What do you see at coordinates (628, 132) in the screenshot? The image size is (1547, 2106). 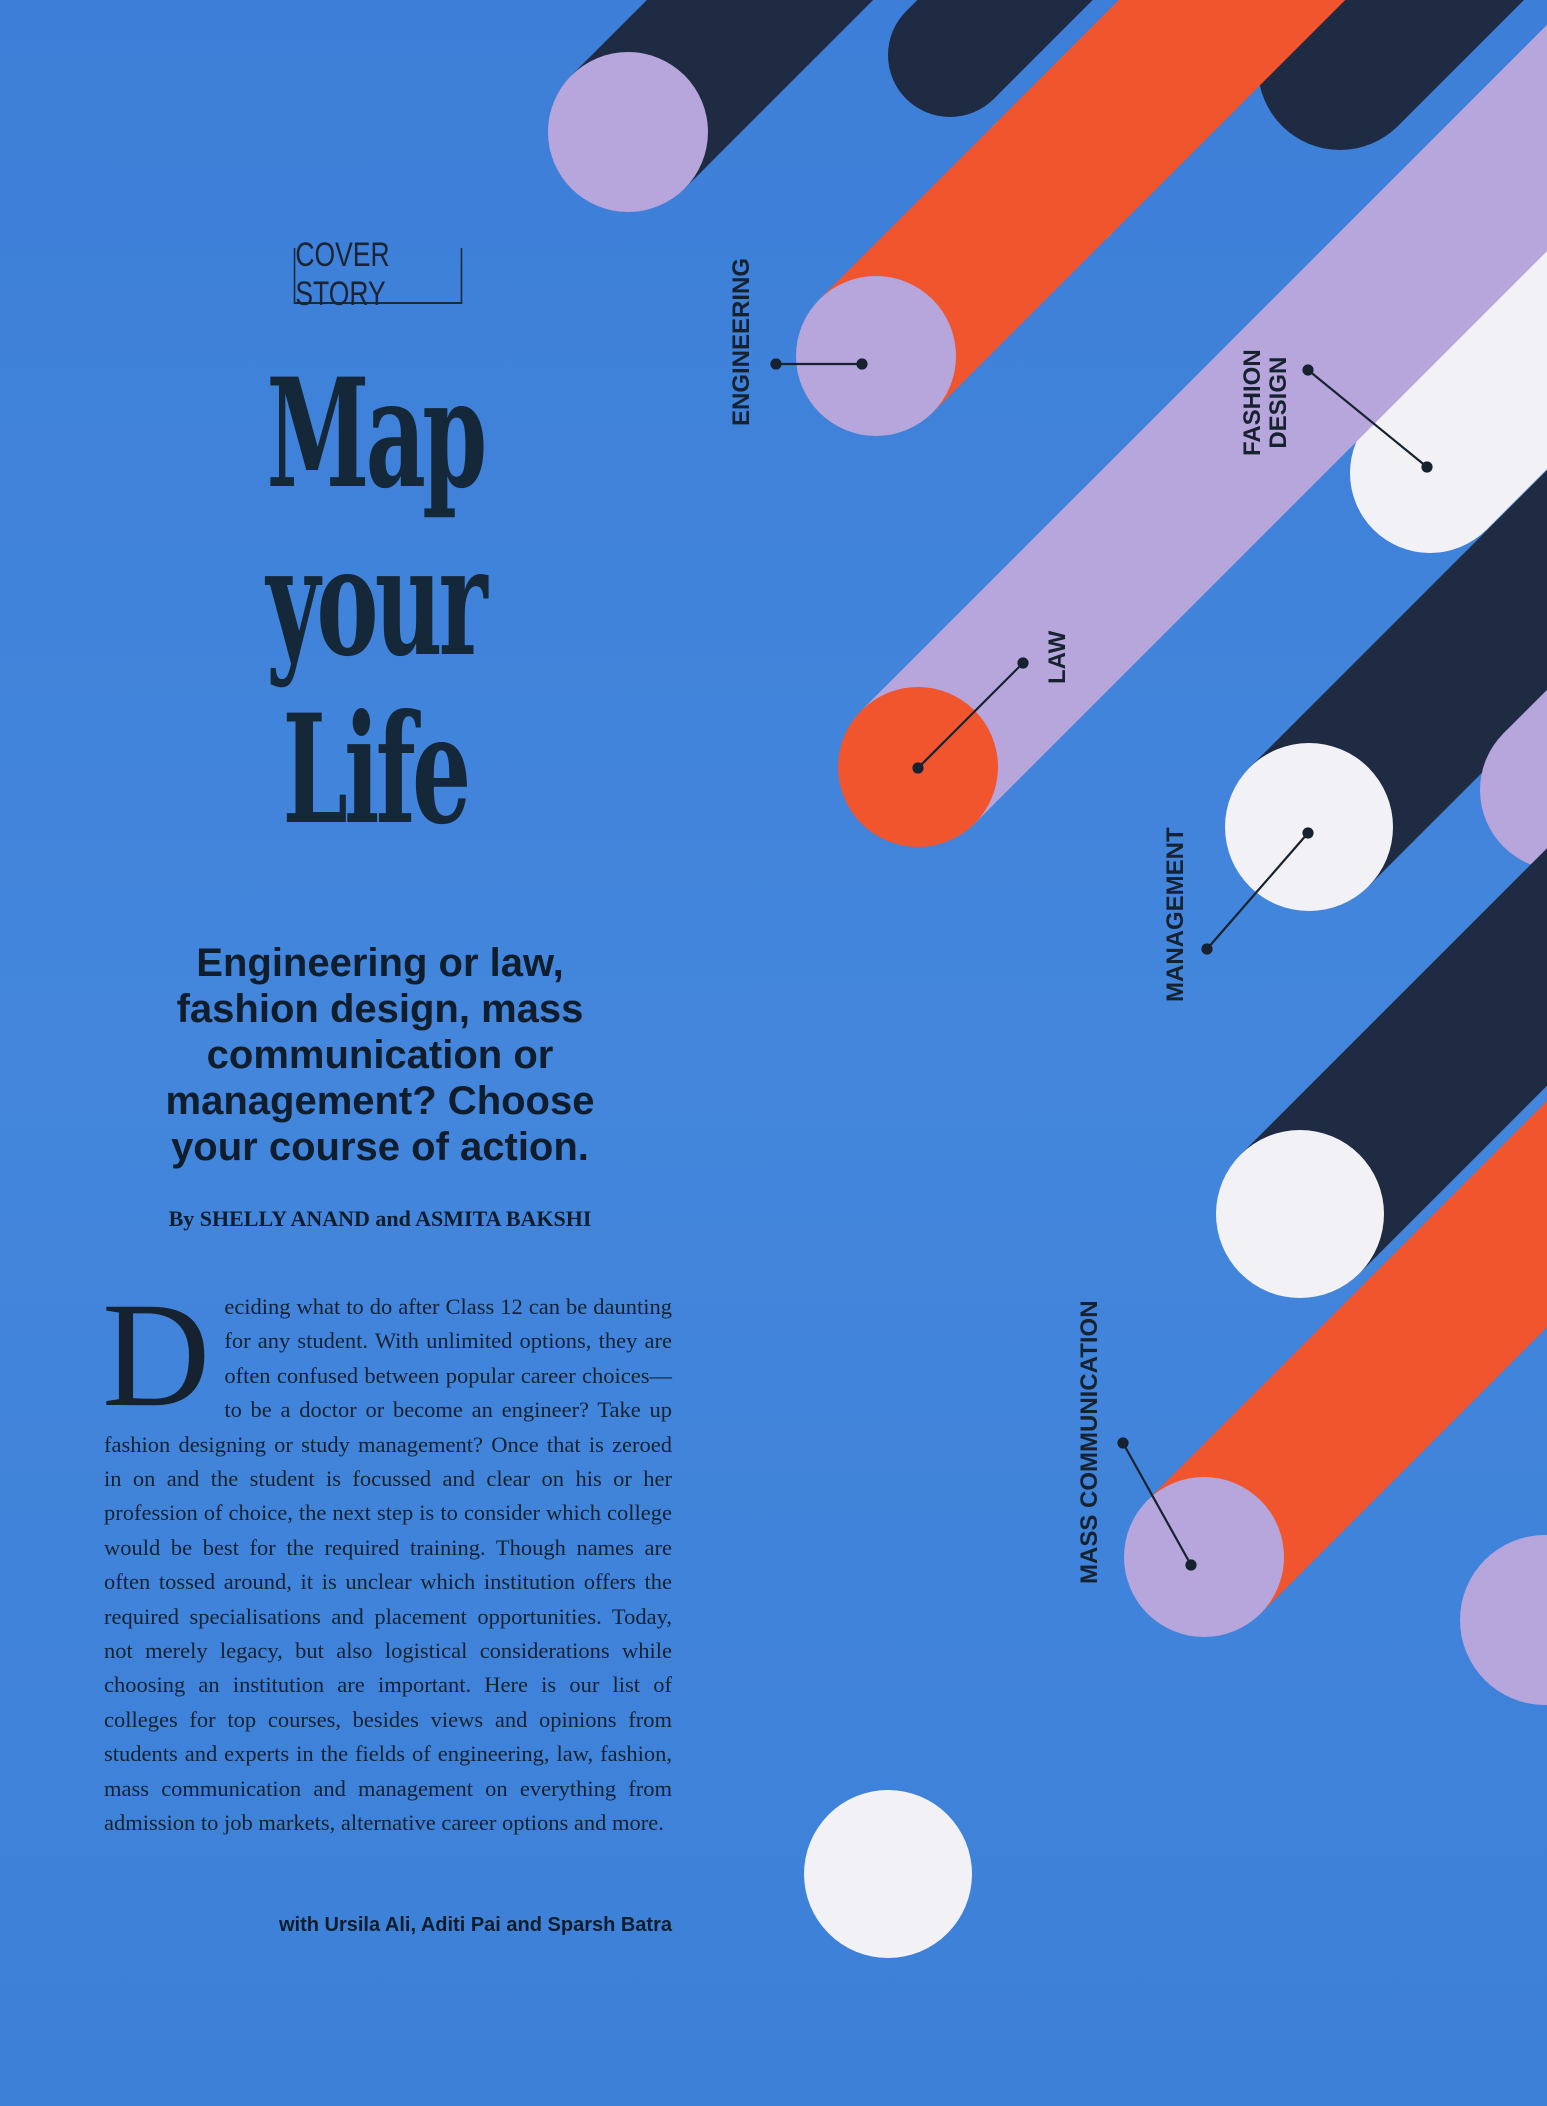 I see `top-navy-left-pipe-cap` at bounding box center [628, 132].